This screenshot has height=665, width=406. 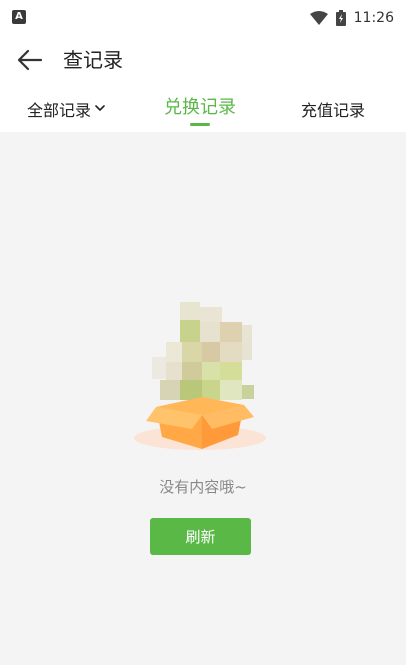 I want to click on tab-all-records-label: 全部记录, so click(x=59, y=110).